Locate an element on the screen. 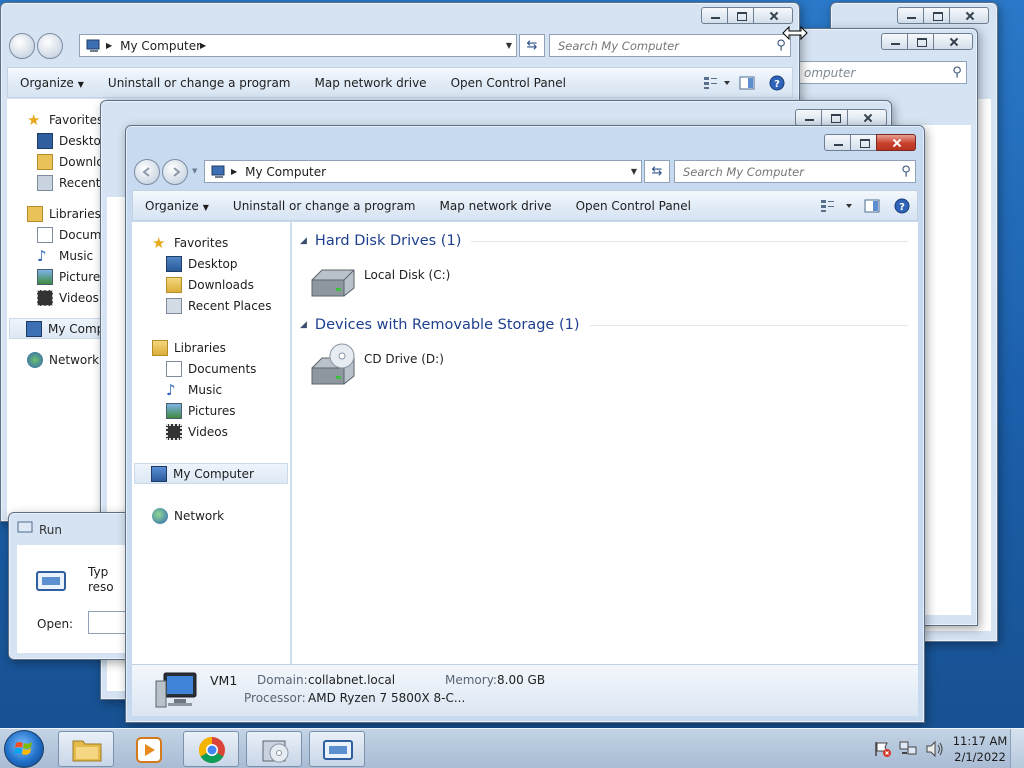 The width and height of the screenshot is (1024, 768). nav-my-computer: My Comp is located at coordinates (56, 328).